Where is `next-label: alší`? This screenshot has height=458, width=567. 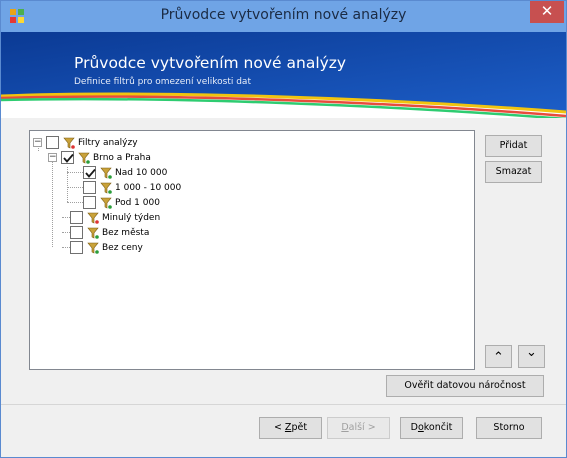
next-label: alší is located at coordinates (356, 427).